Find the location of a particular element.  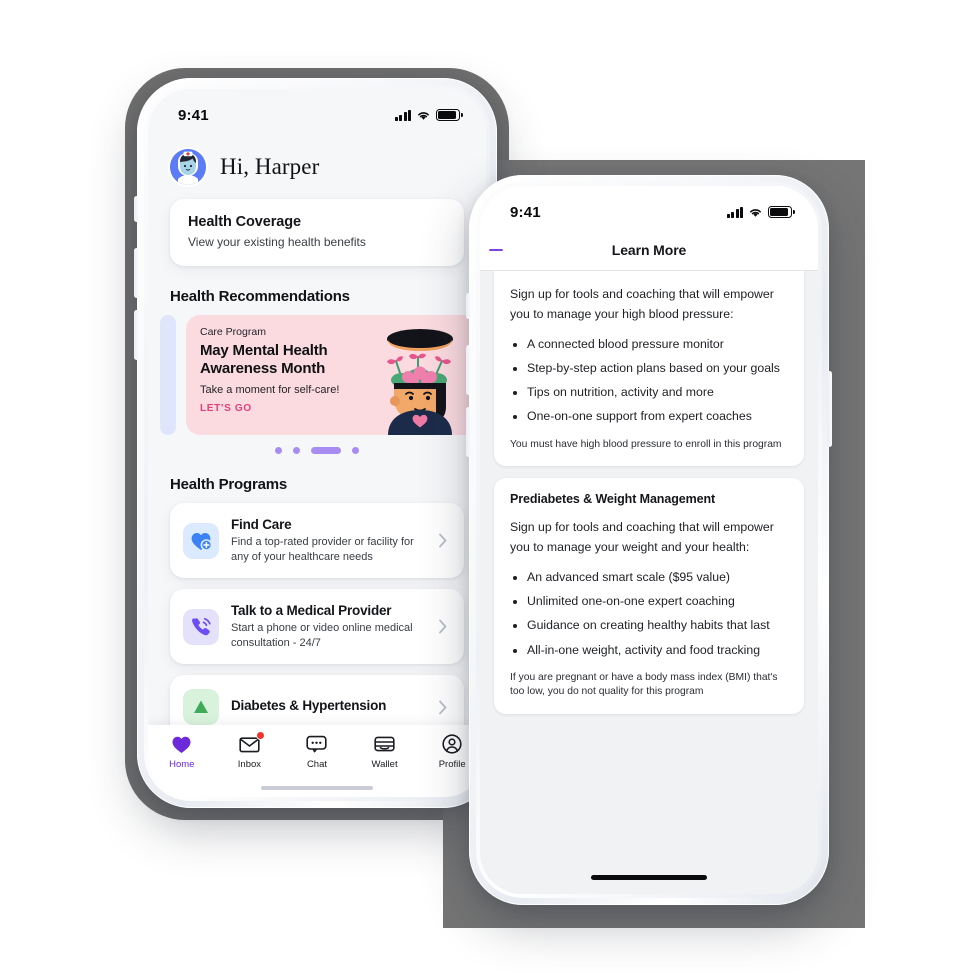

chart-up-icon is located at coordinates (201, 707).